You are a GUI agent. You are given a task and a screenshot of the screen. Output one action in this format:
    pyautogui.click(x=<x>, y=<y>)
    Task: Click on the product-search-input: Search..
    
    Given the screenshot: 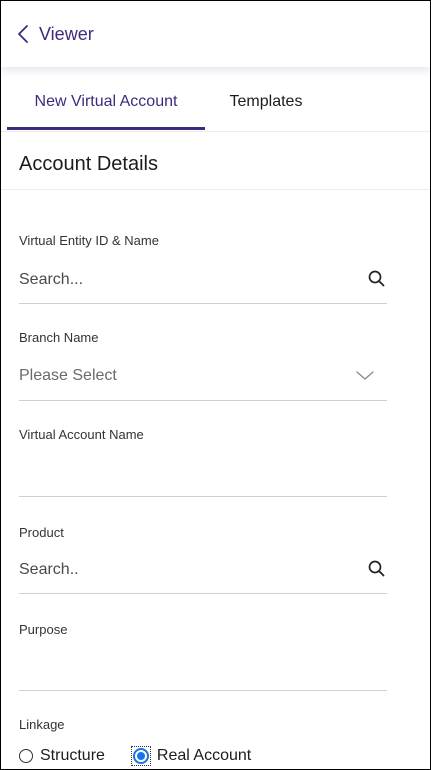 What is the action you would take?
    pyautogui.click(x=49, y=570)
    